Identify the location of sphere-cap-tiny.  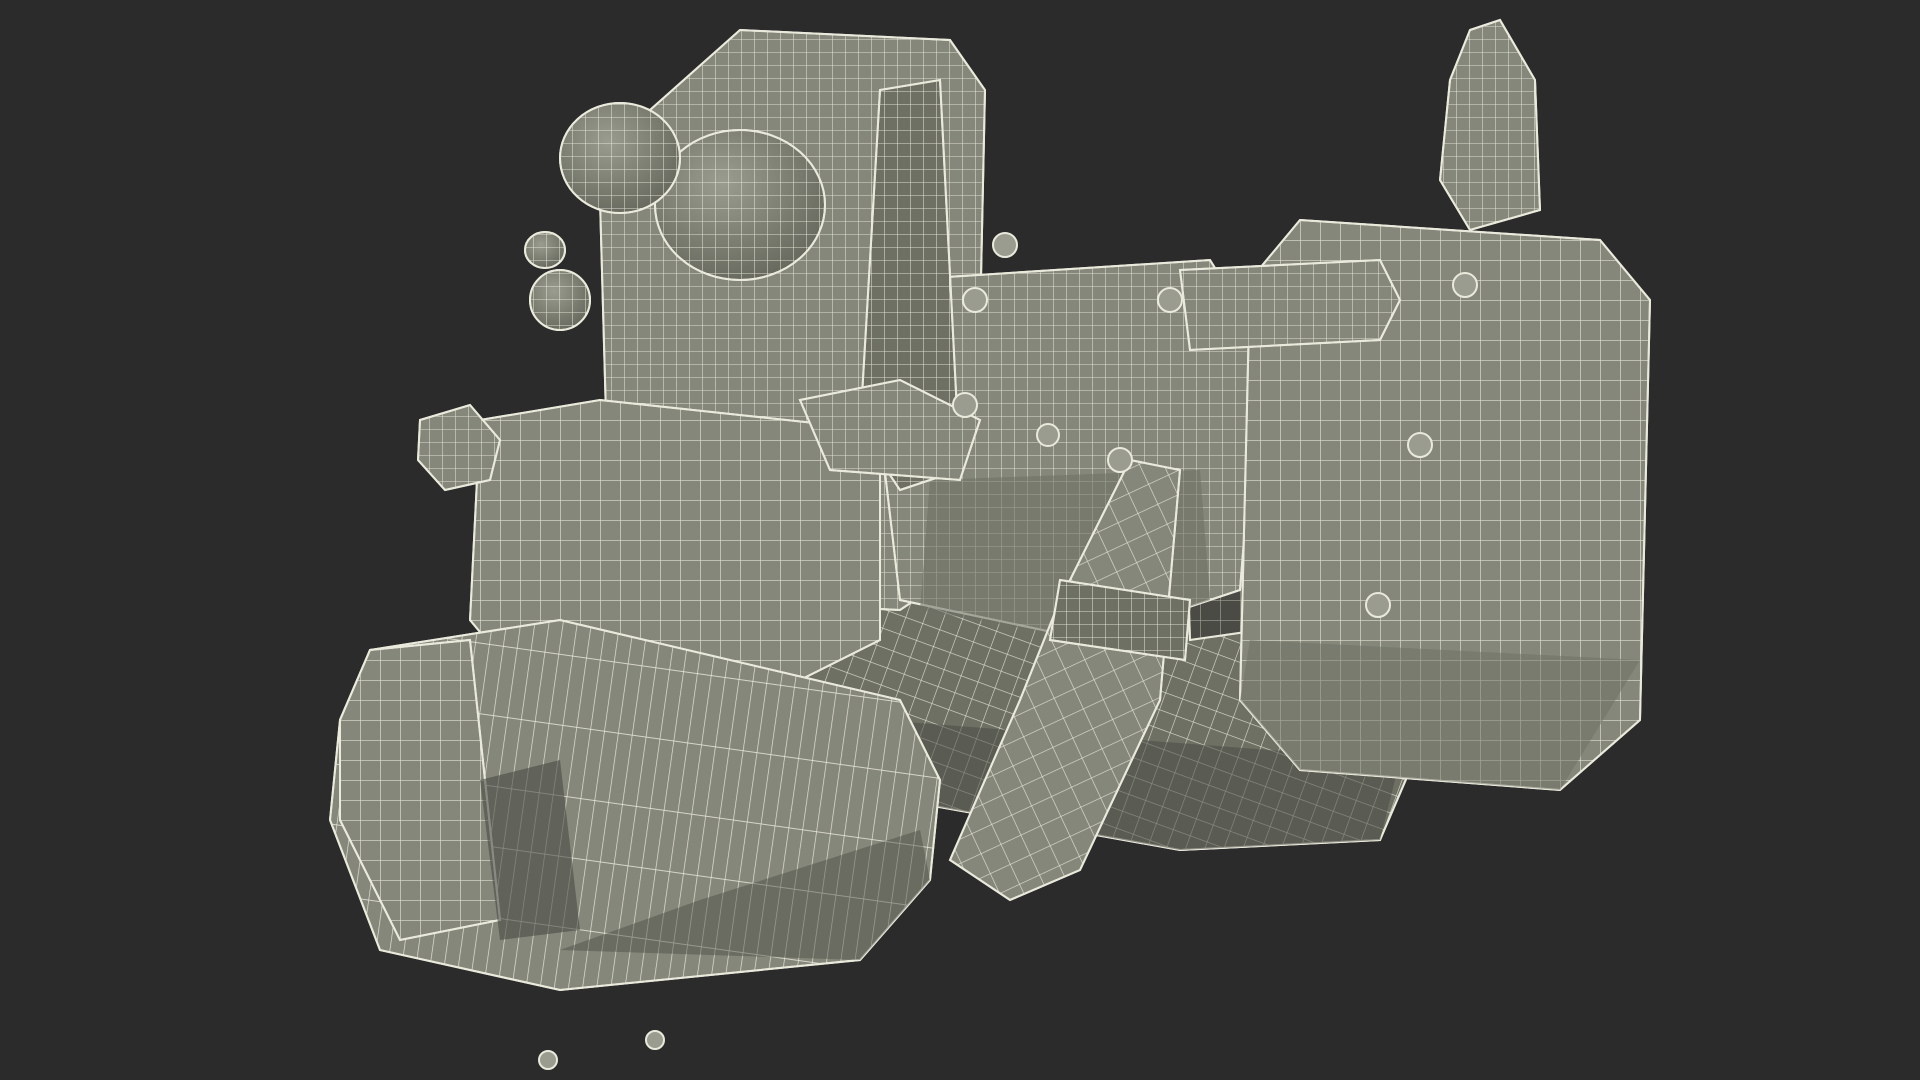
(557, 281).